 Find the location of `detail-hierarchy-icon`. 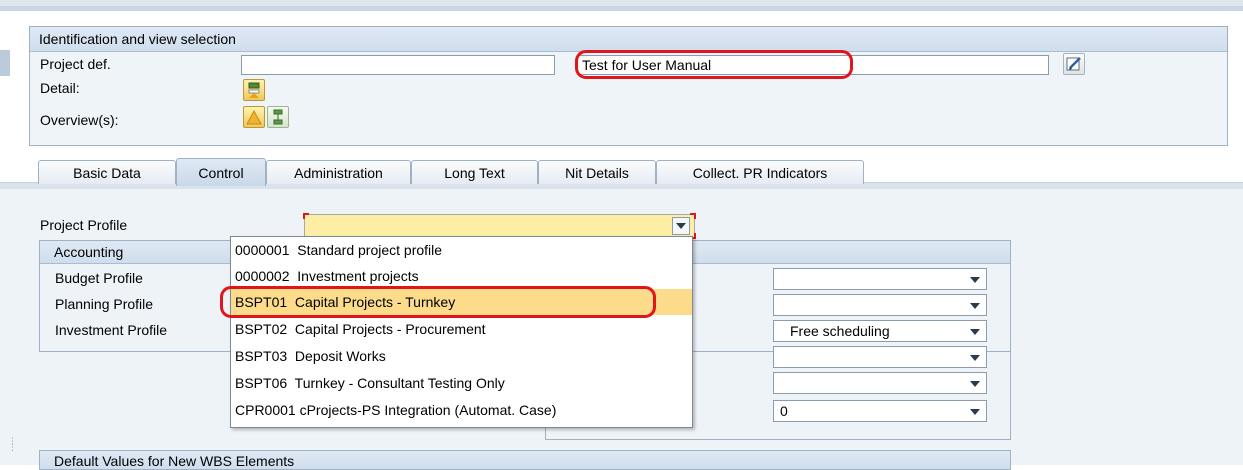

detail-hierarchy-icon is located at coordinates (254, 90).